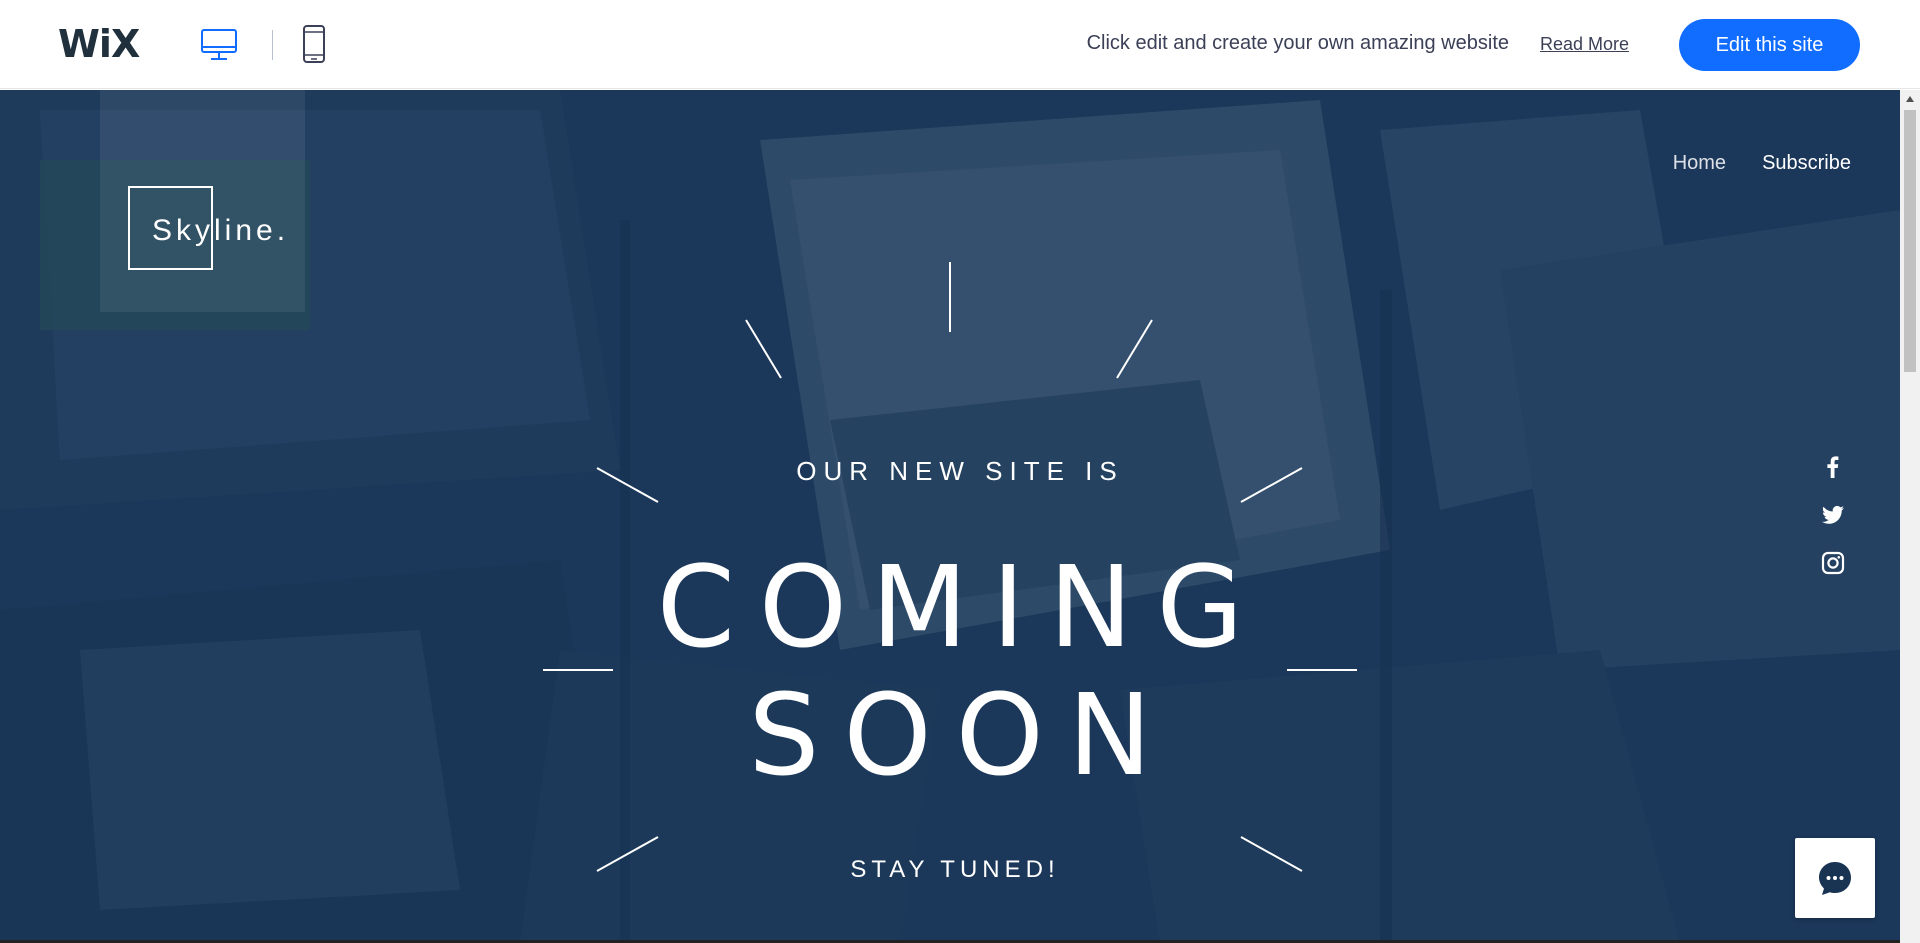  What do you see at coordinates (955, 869) in the screenshot?
I see `hero-post-title: STAY TUNED!` at bounding box center [955, 869].